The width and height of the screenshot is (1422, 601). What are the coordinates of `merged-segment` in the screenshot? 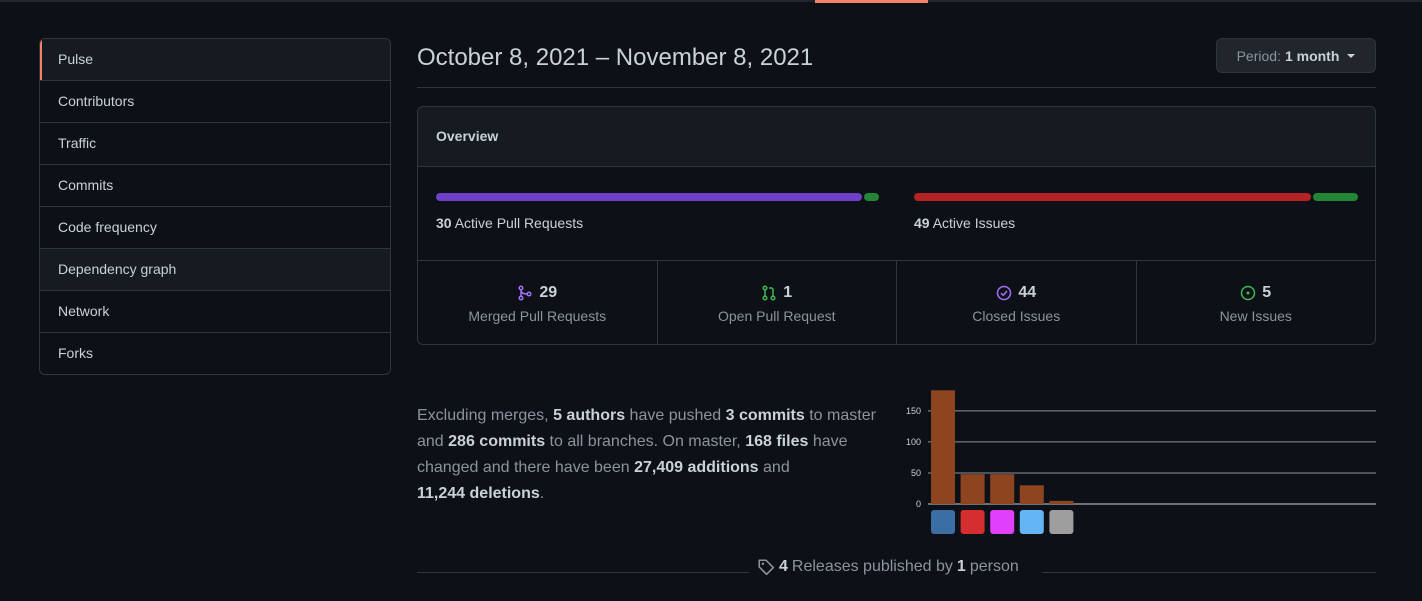 It's located at (649, 197).